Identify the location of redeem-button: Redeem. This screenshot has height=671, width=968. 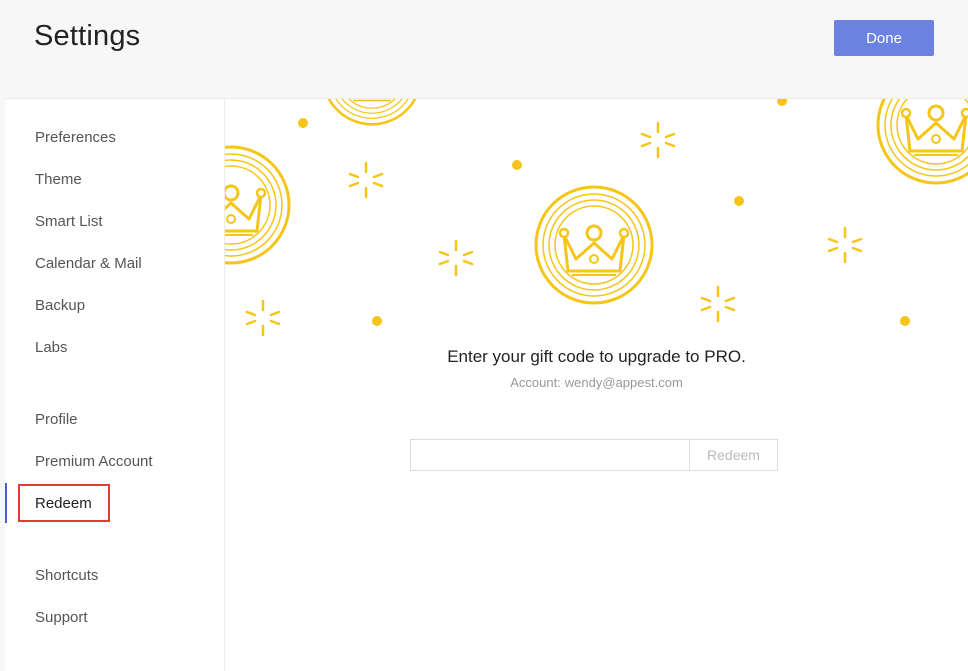
(733, 455).